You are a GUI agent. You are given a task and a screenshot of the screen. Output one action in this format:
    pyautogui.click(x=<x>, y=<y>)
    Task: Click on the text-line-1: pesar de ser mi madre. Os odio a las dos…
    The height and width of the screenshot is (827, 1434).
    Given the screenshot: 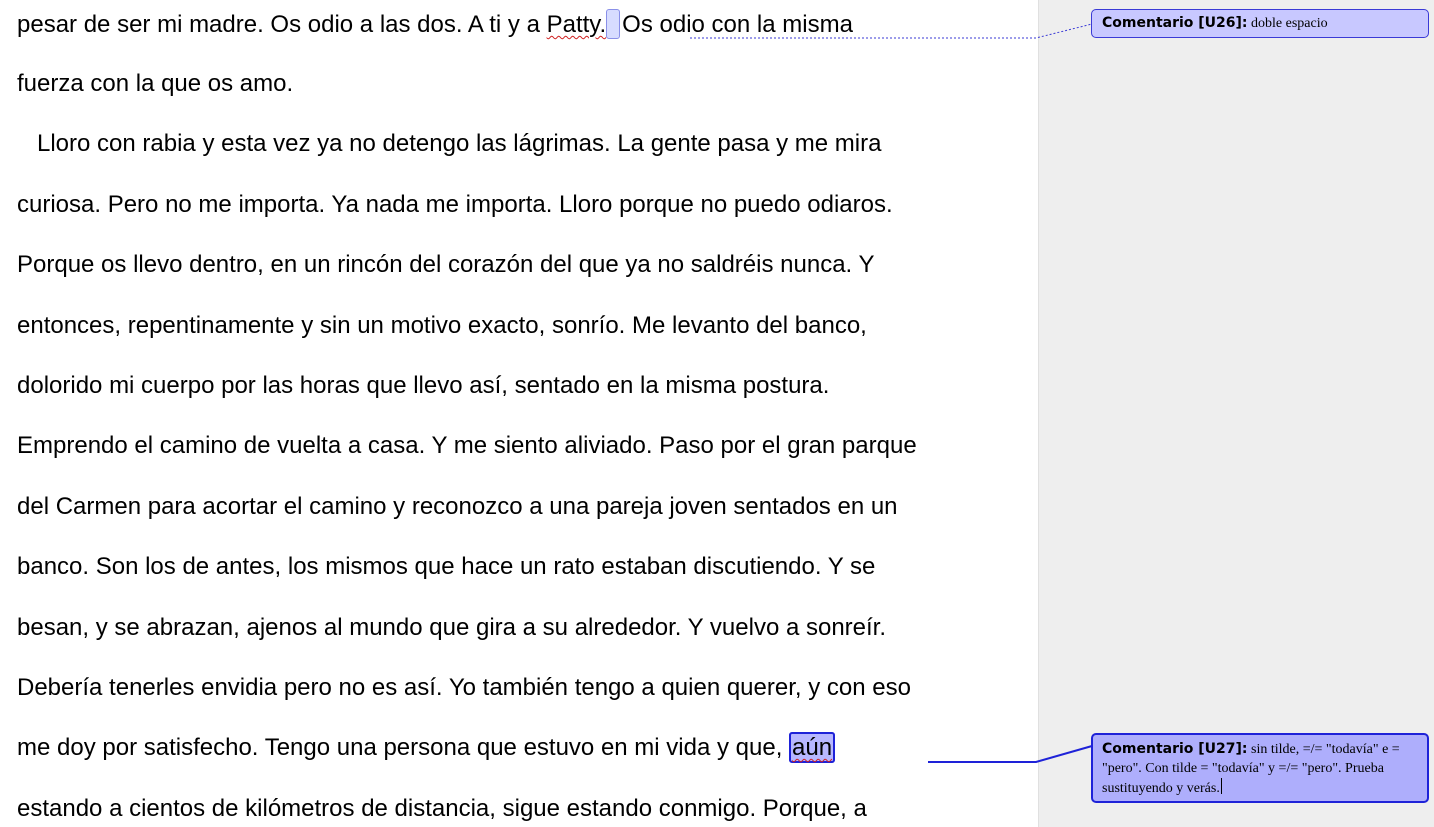 What is the action you would take?
    pyautogui.click(x=435, y=24)
    